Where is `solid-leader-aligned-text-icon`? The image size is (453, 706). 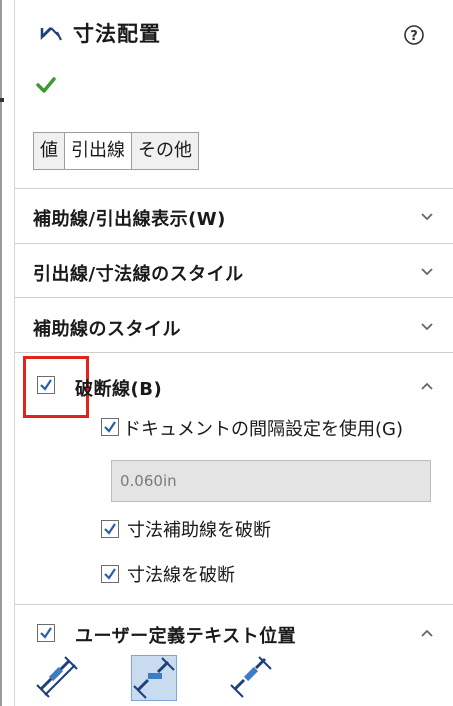
solid-leader-aligned-text-icon is located at coordinates (57, 677).